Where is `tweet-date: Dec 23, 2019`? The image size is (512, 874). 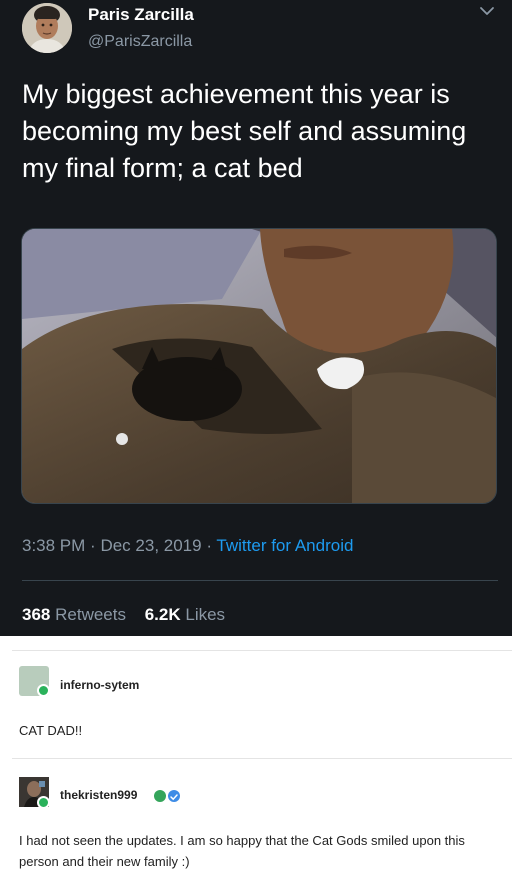 tweet-date: Dec 23, 2019 is located at coordinates (150, 545).